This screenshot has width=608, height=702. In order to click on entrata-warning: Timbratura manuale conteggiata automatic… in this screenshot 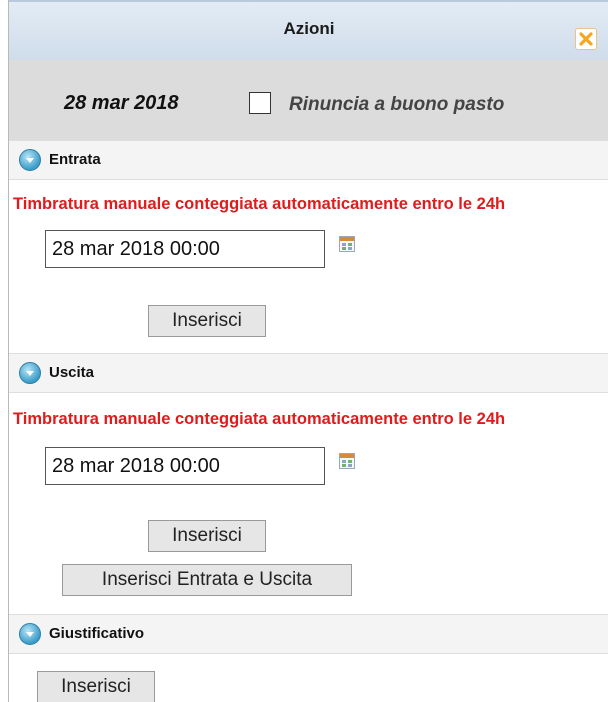, I will do `click(259, 204)`.